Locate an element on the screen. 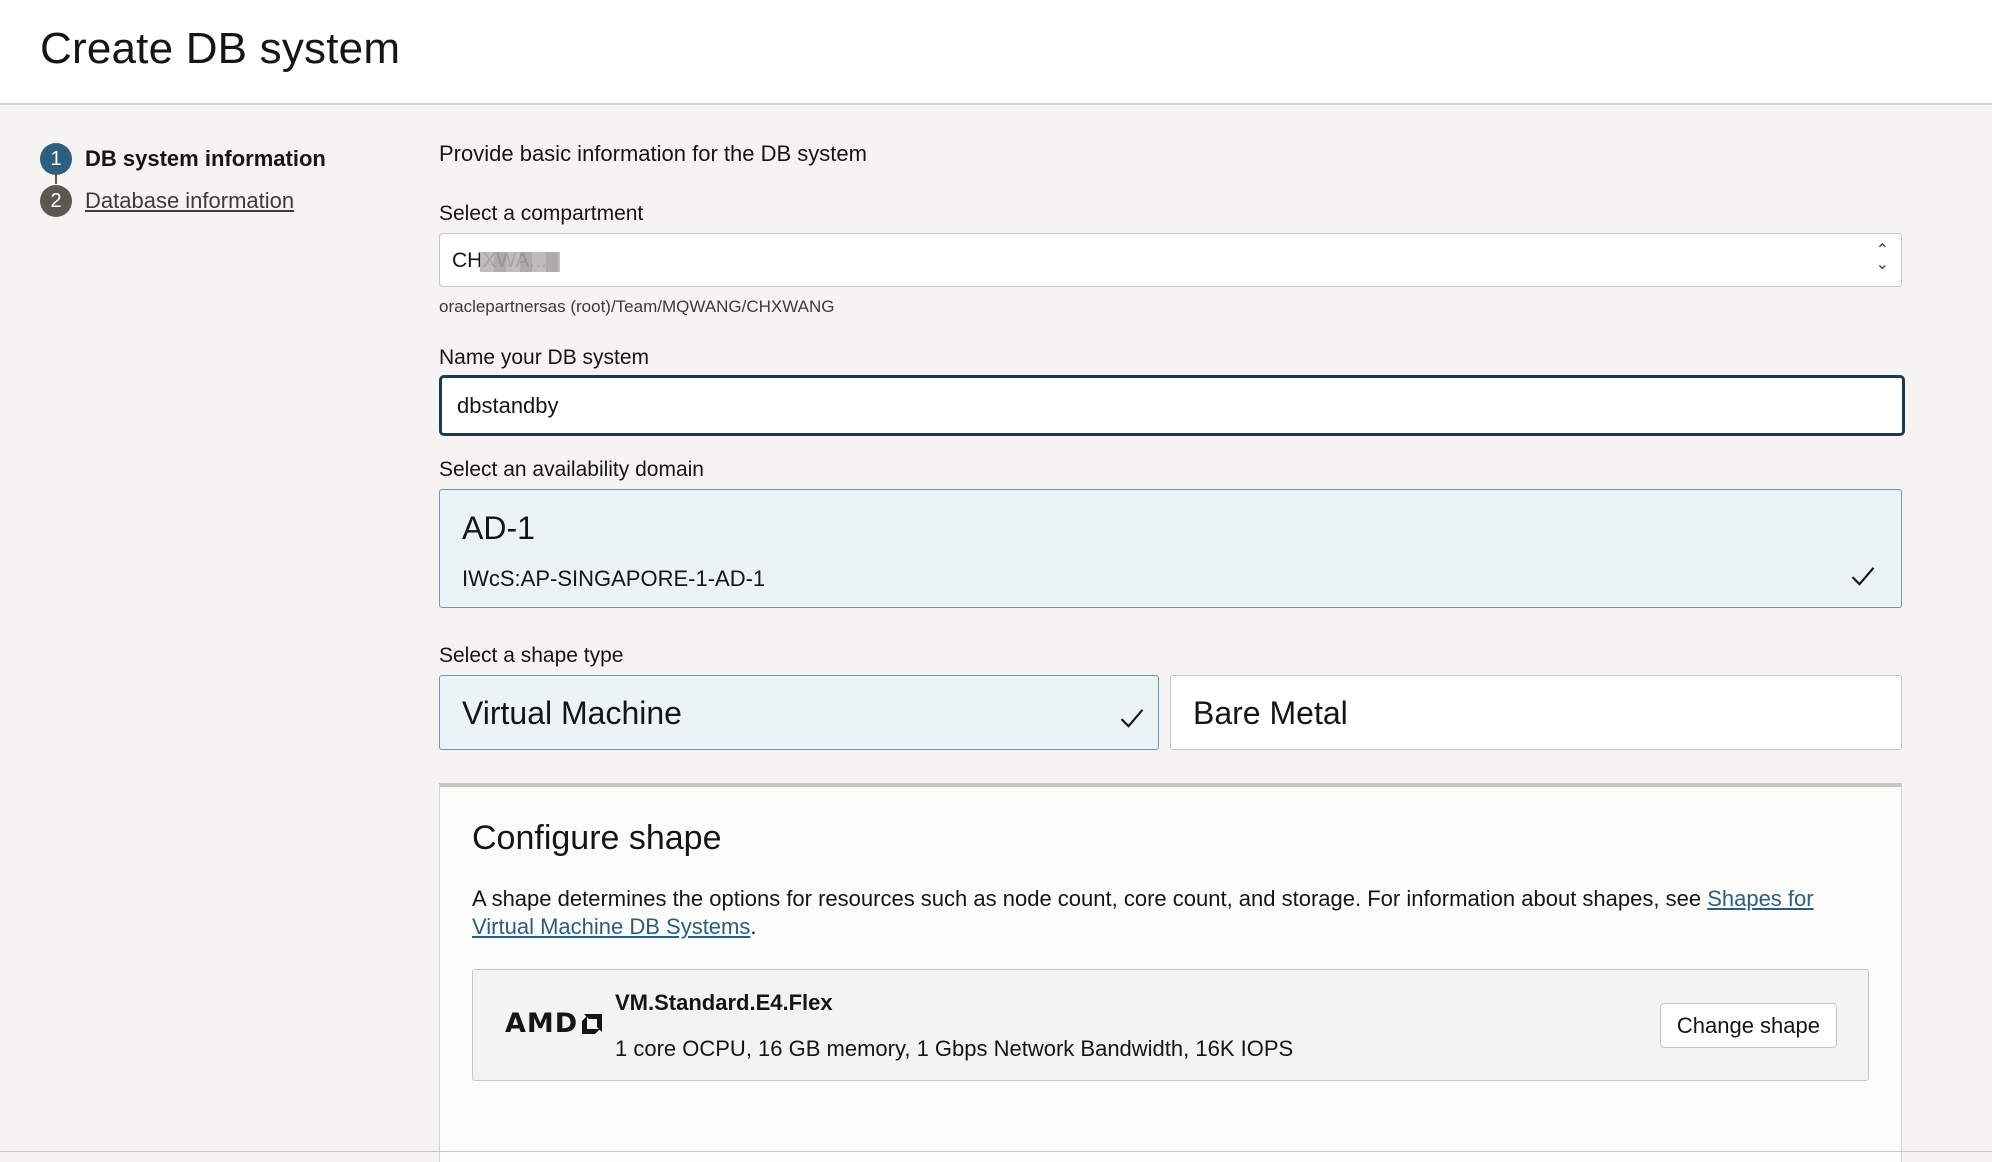 This screenshot has width=1992, height=1162. shape-type-label-text: Virtual Machine is located at coordinates (572, 713).